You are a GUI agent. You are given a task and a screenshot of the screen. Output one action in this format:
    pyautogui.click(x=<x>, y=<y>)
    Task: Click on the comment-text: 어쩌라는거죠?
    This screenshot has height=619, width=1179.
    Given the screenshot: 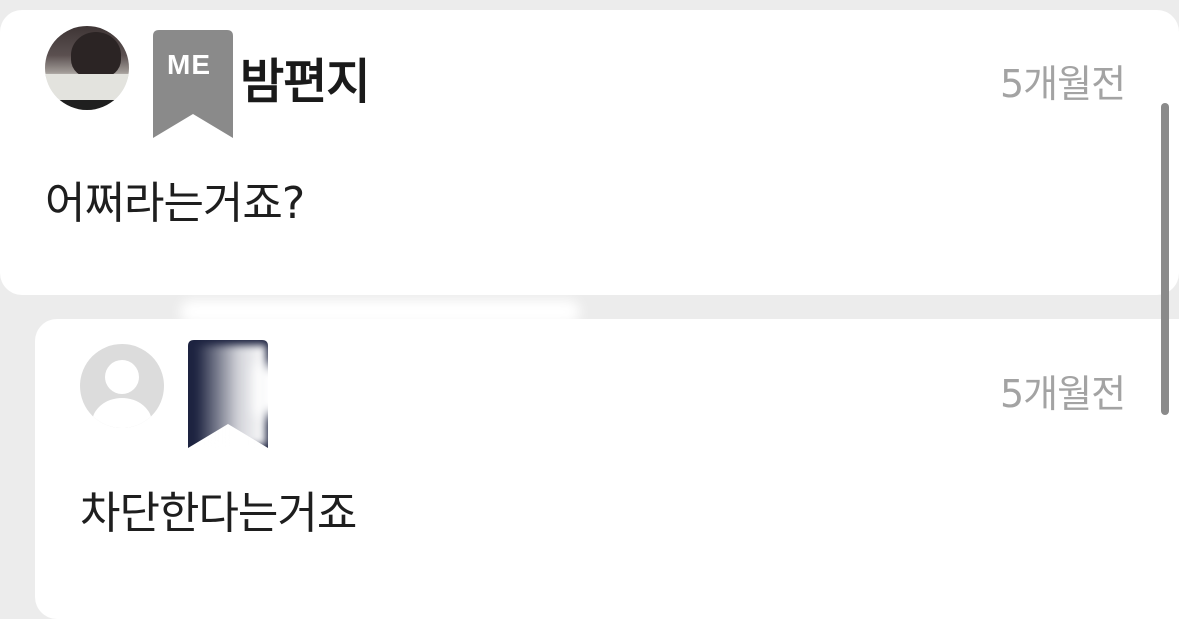 What is the action you would take?
    pyautogui.click(x=175, y=203)
    